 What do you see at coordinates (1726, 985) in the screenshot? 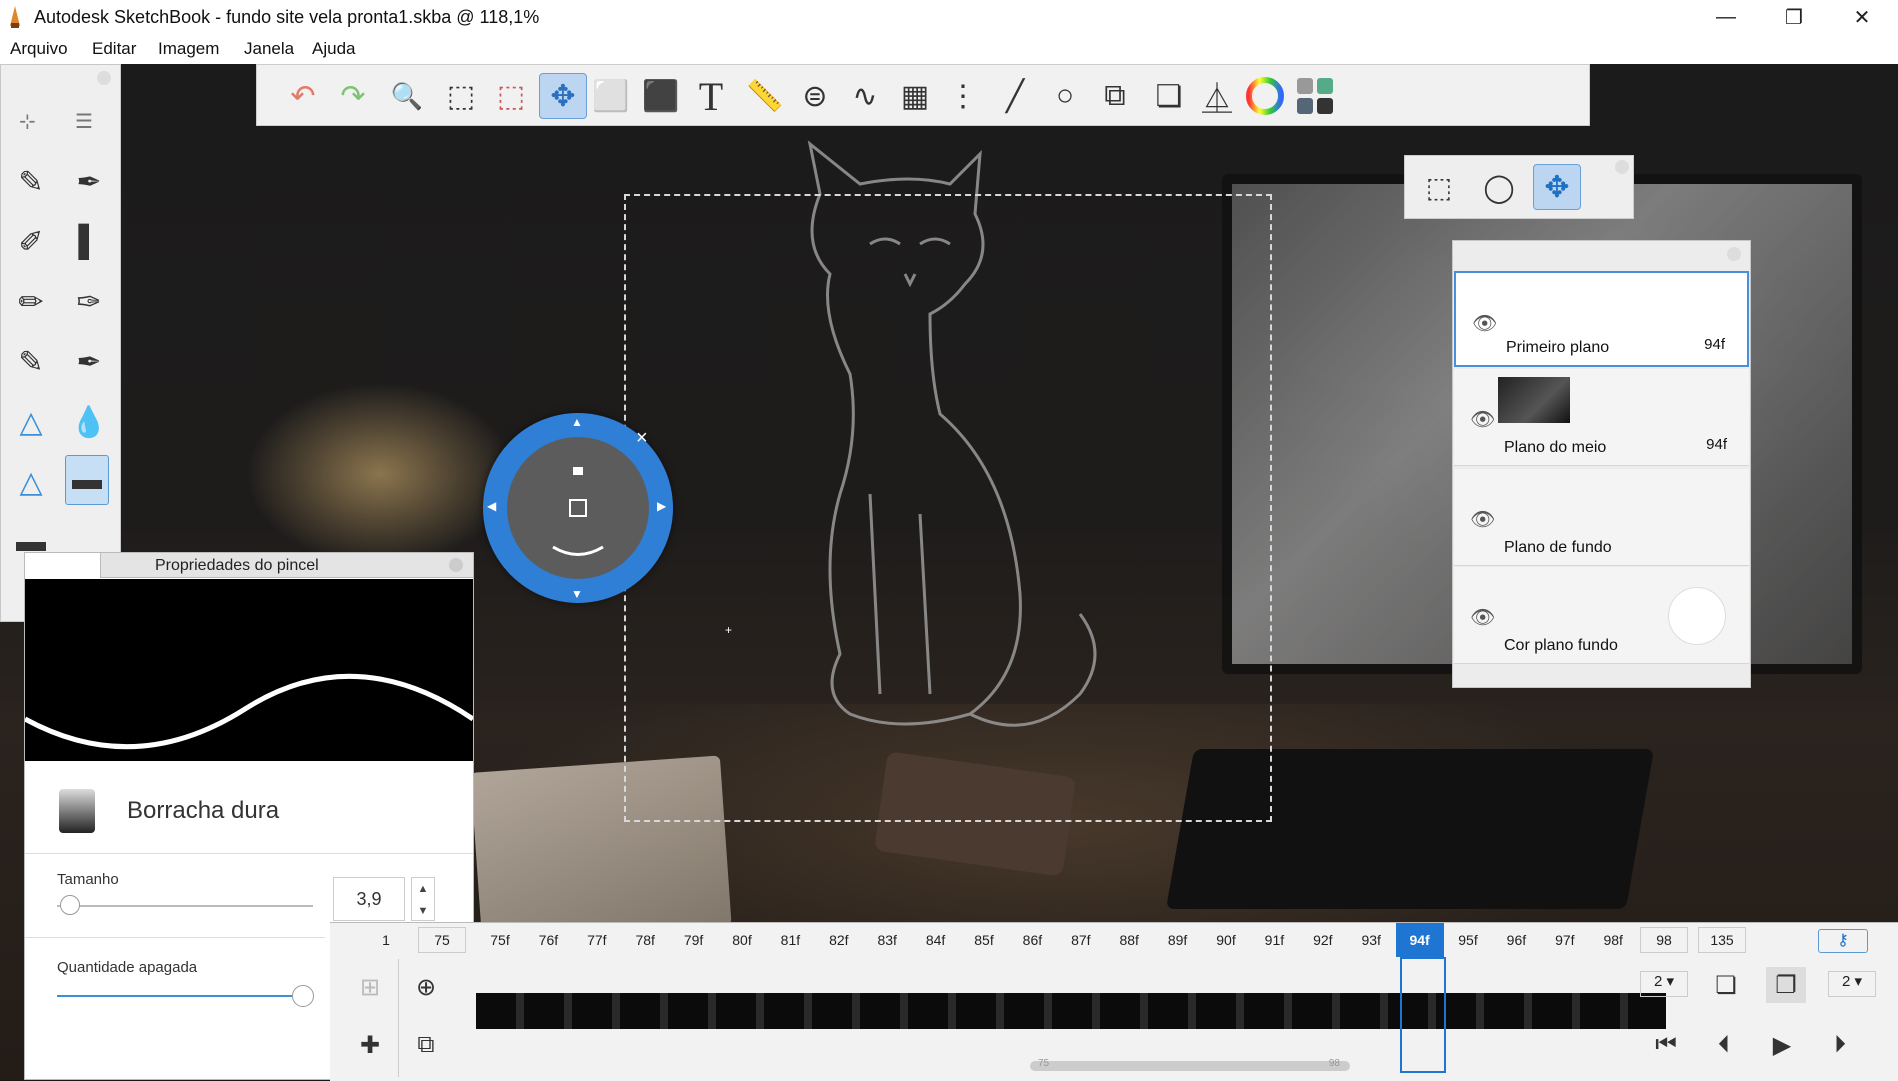
I see `onion-skin-before-icon: ❏` at bounding box center [1726, 985].